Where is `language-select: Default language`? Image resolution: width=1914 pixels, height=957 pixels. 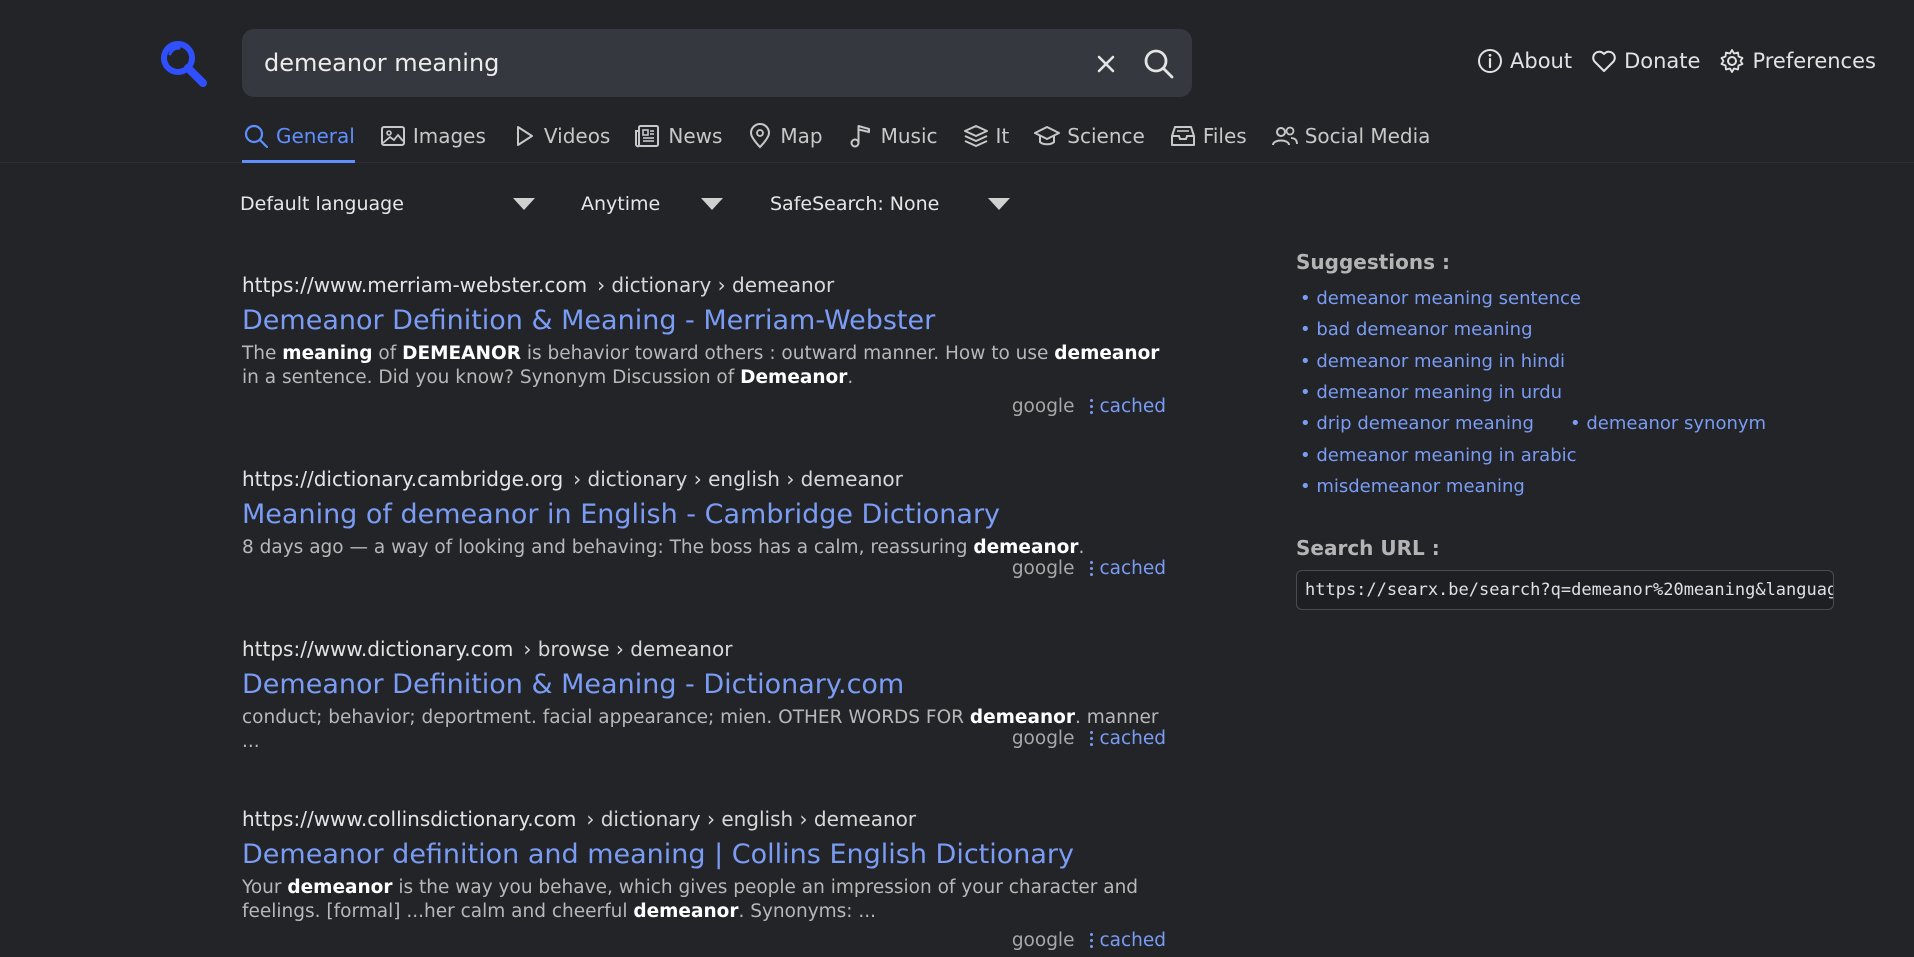 language-select: Default language is located at coordinates (387, 204).